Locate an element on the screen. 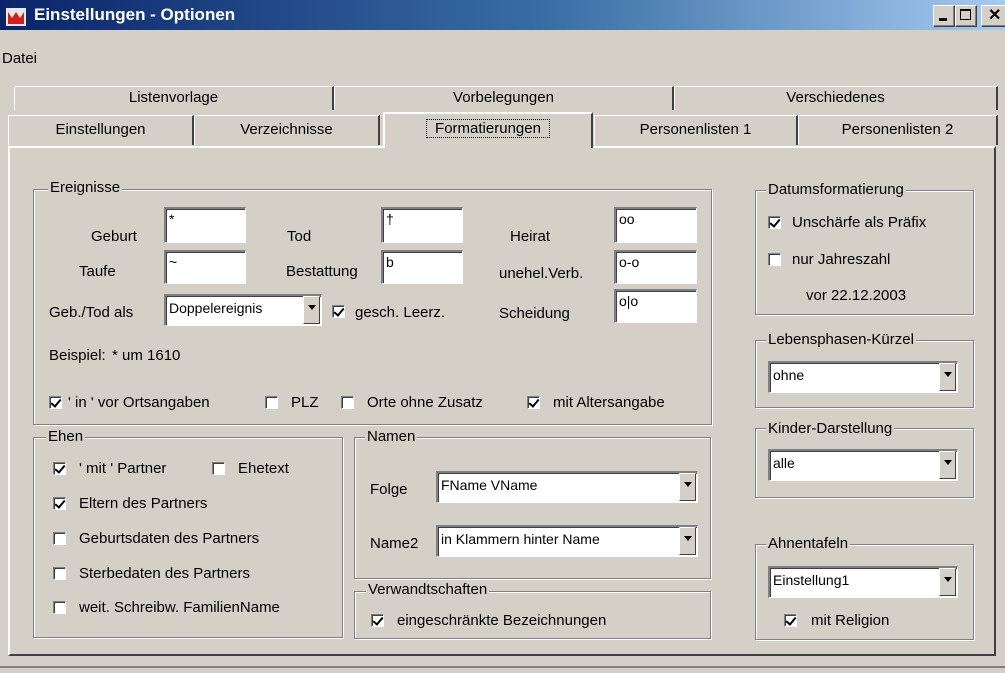 The height and width of the screenshot is (673, 1005). orte-label: Orte ohne Zusatz is located at coordinates (425, 402).